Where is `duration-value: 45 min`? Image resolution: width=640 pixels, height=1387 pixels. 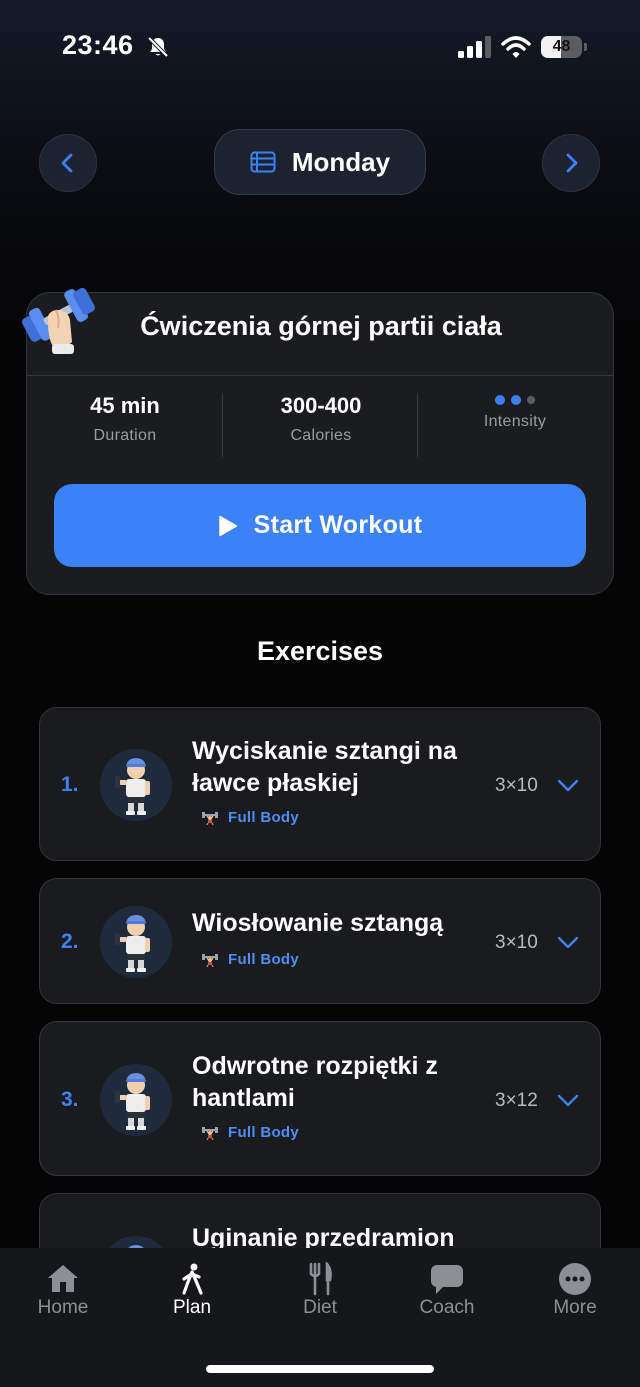 duration-value: 45 min is located at coordinates (125, 405).